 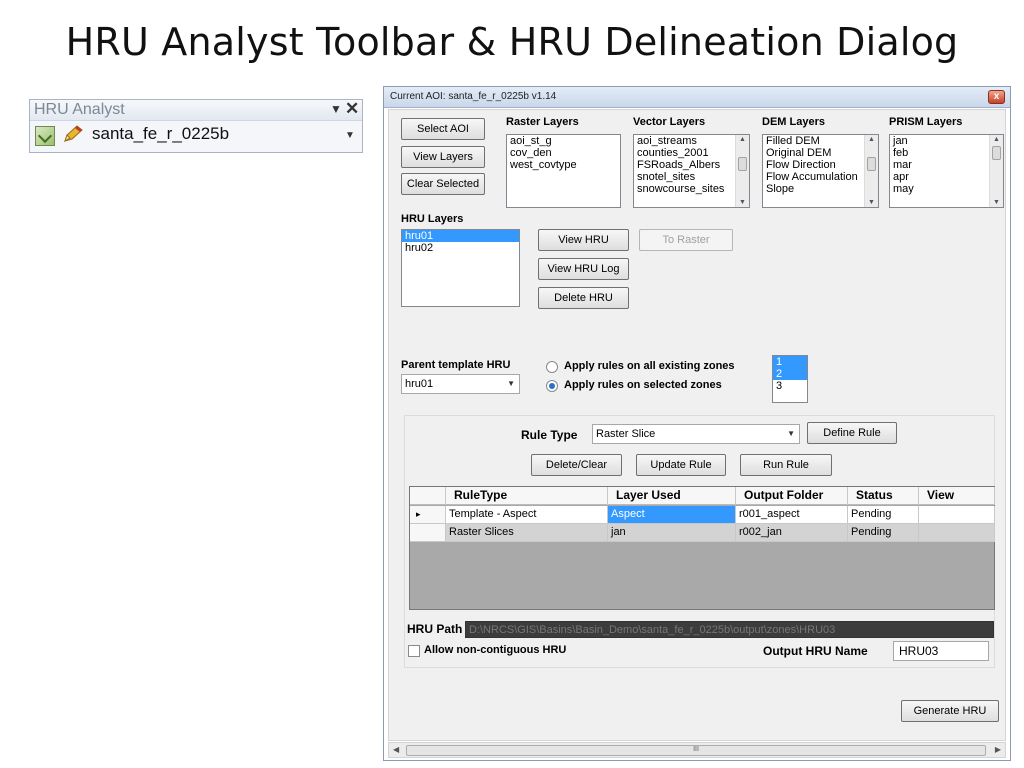 I want to click on column-header: Output Folder, so click(x=792, y=496).